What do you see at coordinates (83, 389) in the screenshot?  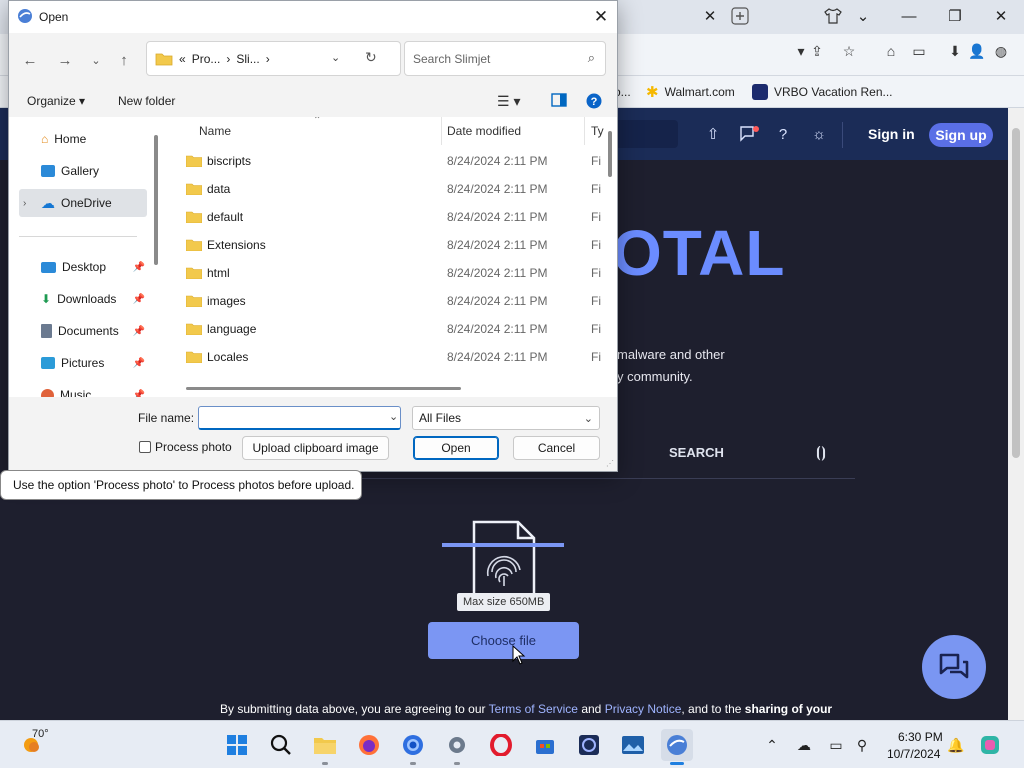 I see `nav-music: Music 📌` at bounding box center [83, 389].